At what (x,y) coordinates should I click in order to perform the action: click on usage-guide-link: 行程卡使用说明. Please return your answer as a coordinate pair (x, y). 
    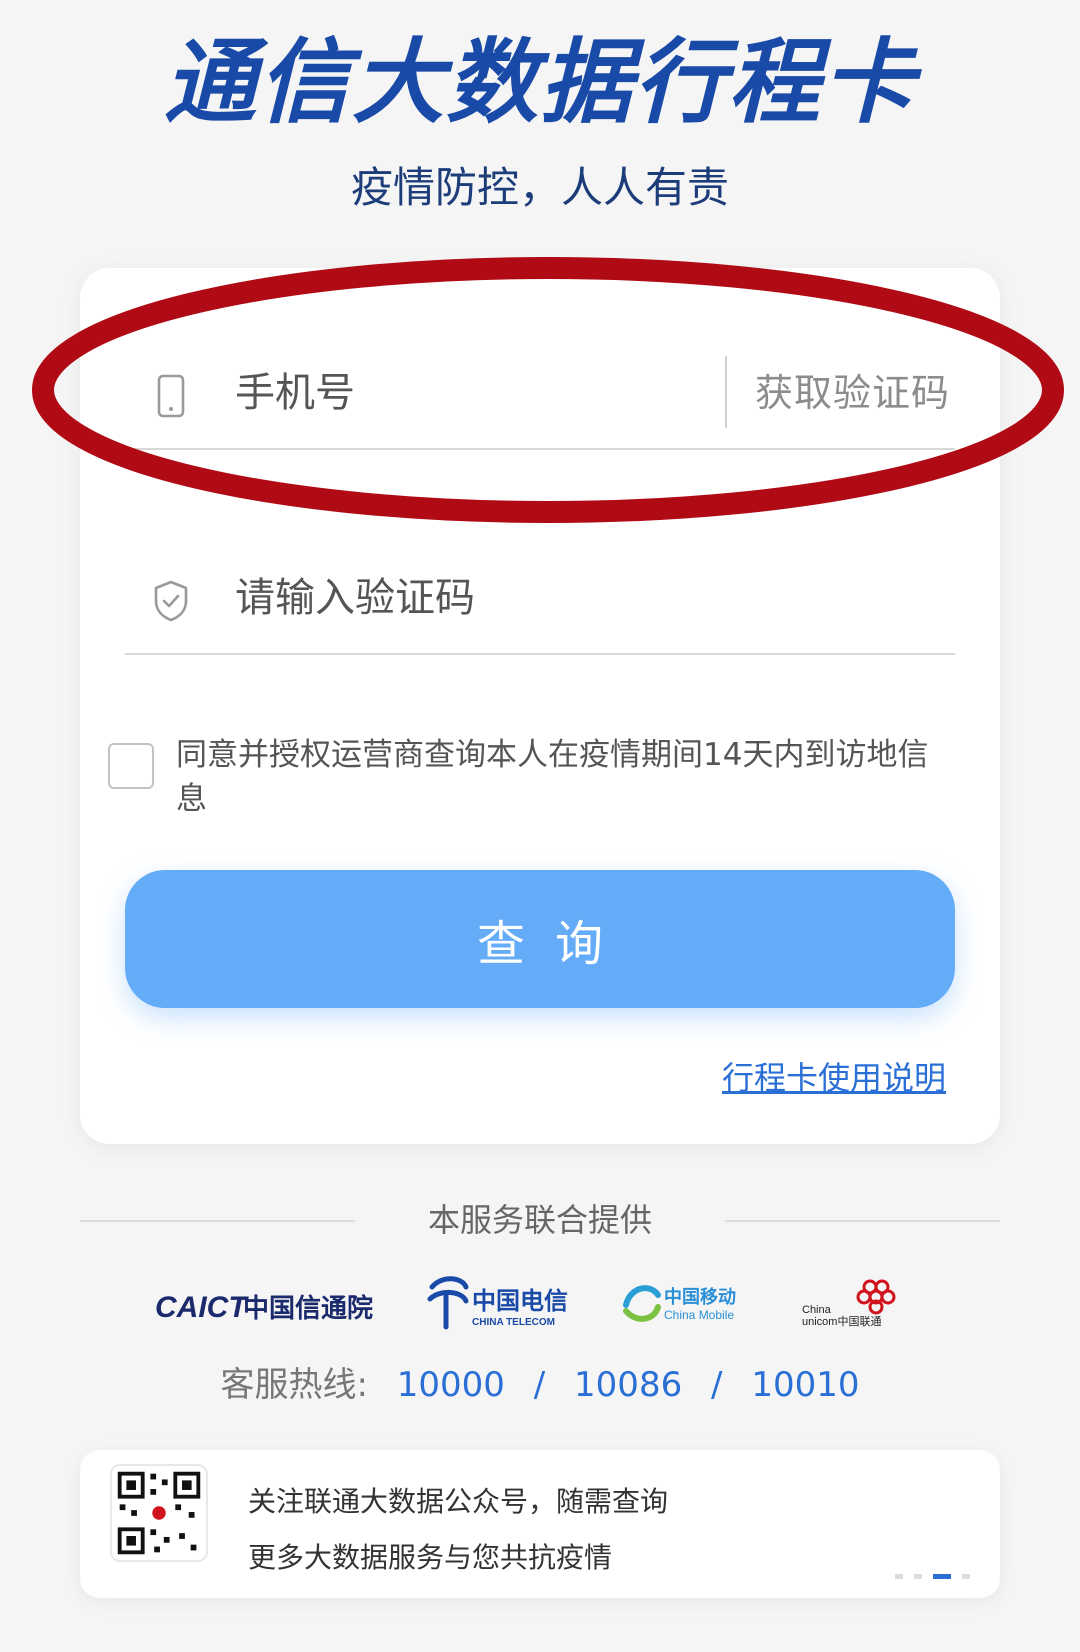
    Looking at the image, I should click on (834, 1076).